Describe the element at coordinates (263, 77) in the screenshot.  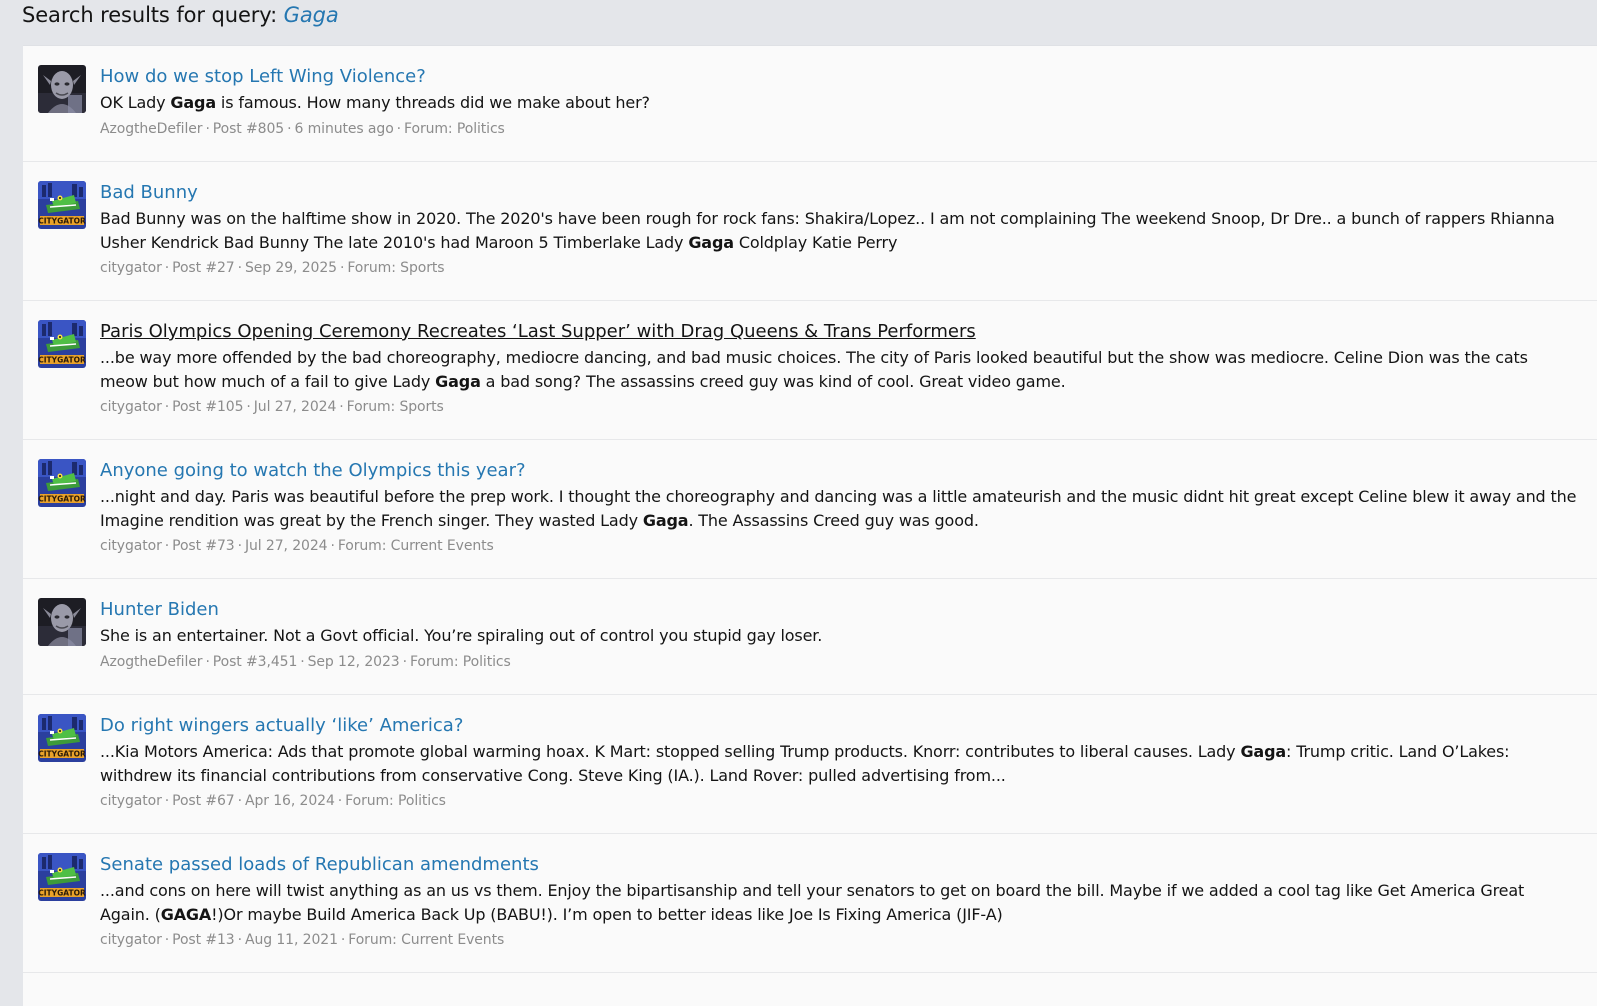
I see `result-title-link: How do we stop Left Wing Violence?` at that location.